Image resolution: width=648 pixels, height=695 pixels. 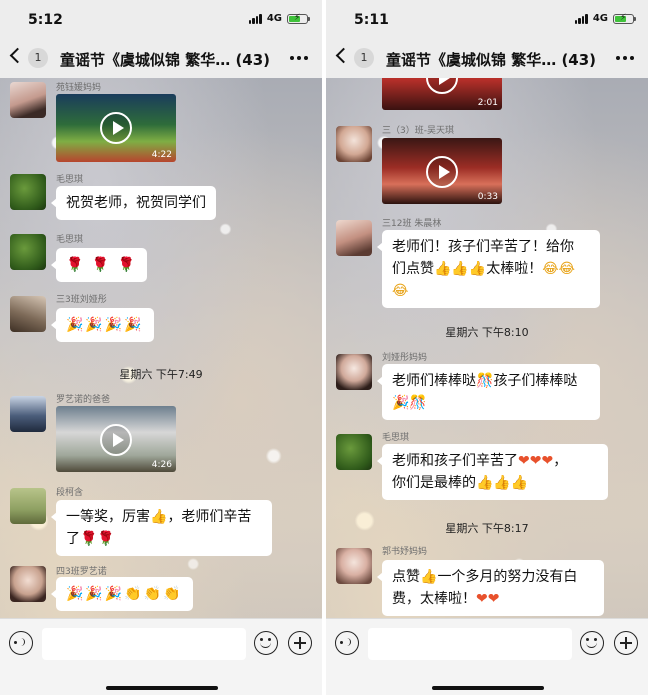 What do you see at coordinates (406, 577) in the screenshot?
I see `message-text: 点赞` at bounding box center [406, 577].